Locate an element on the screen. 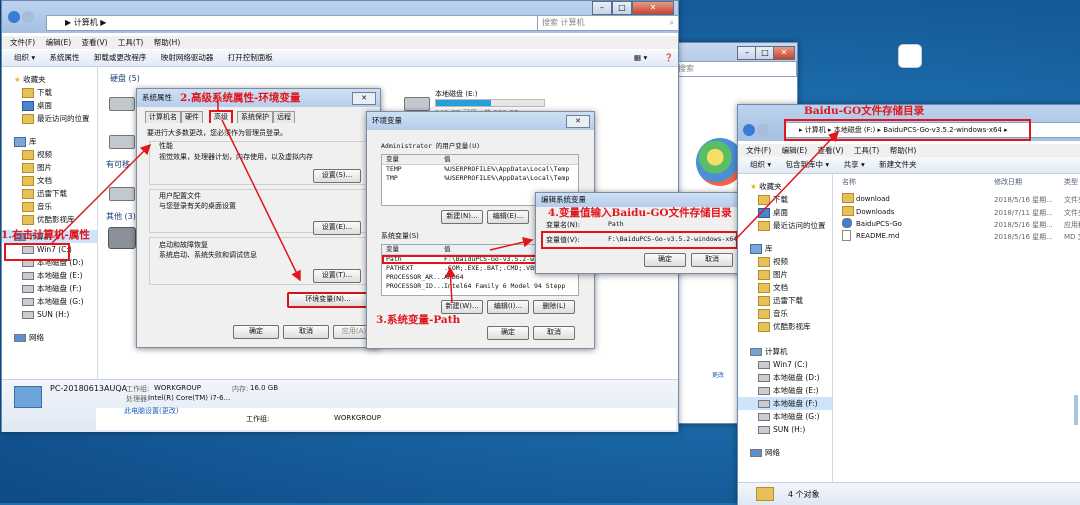 This screenshot has height=505, width=1080. arrow-step4 is located at coordinates (787, 185).